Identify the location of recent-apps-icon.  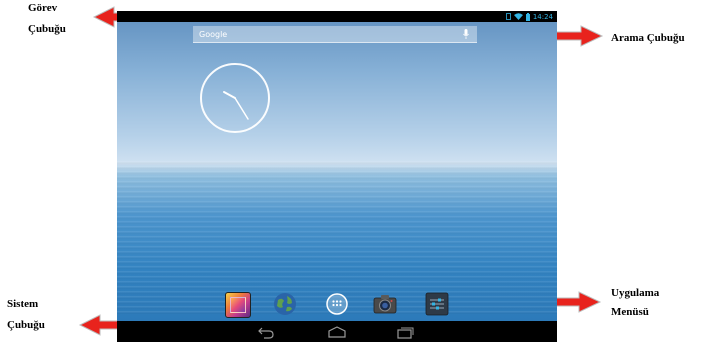
(405, 332).